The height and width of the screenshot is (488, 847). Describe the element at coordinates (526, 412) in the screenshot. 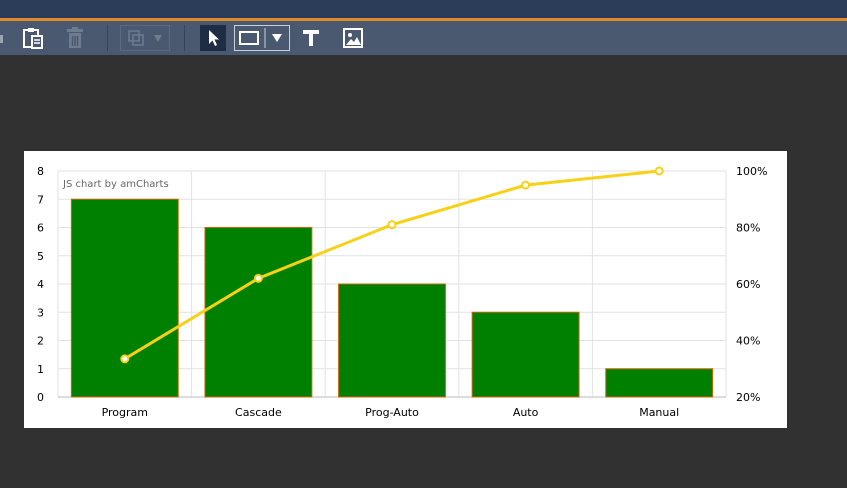

I see `x-category-label: Auto` at that location.